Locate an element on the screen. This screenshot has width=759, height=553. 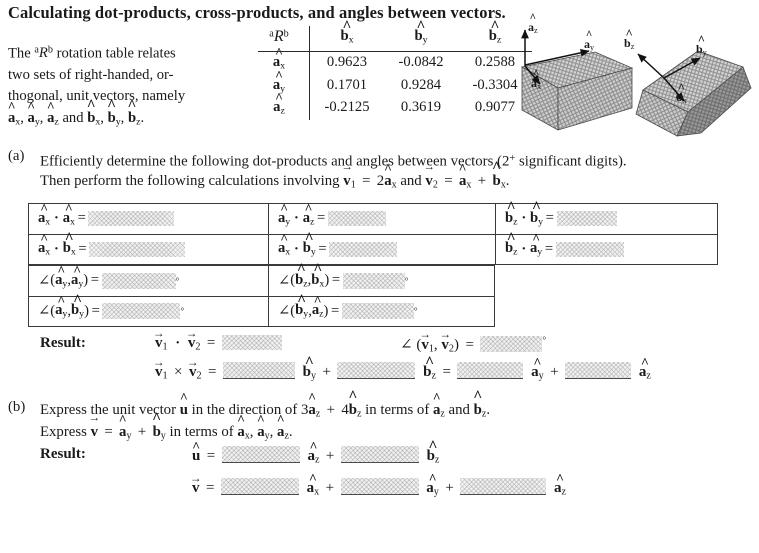
axis-bz-arrow is located at coordinates (651, 66).